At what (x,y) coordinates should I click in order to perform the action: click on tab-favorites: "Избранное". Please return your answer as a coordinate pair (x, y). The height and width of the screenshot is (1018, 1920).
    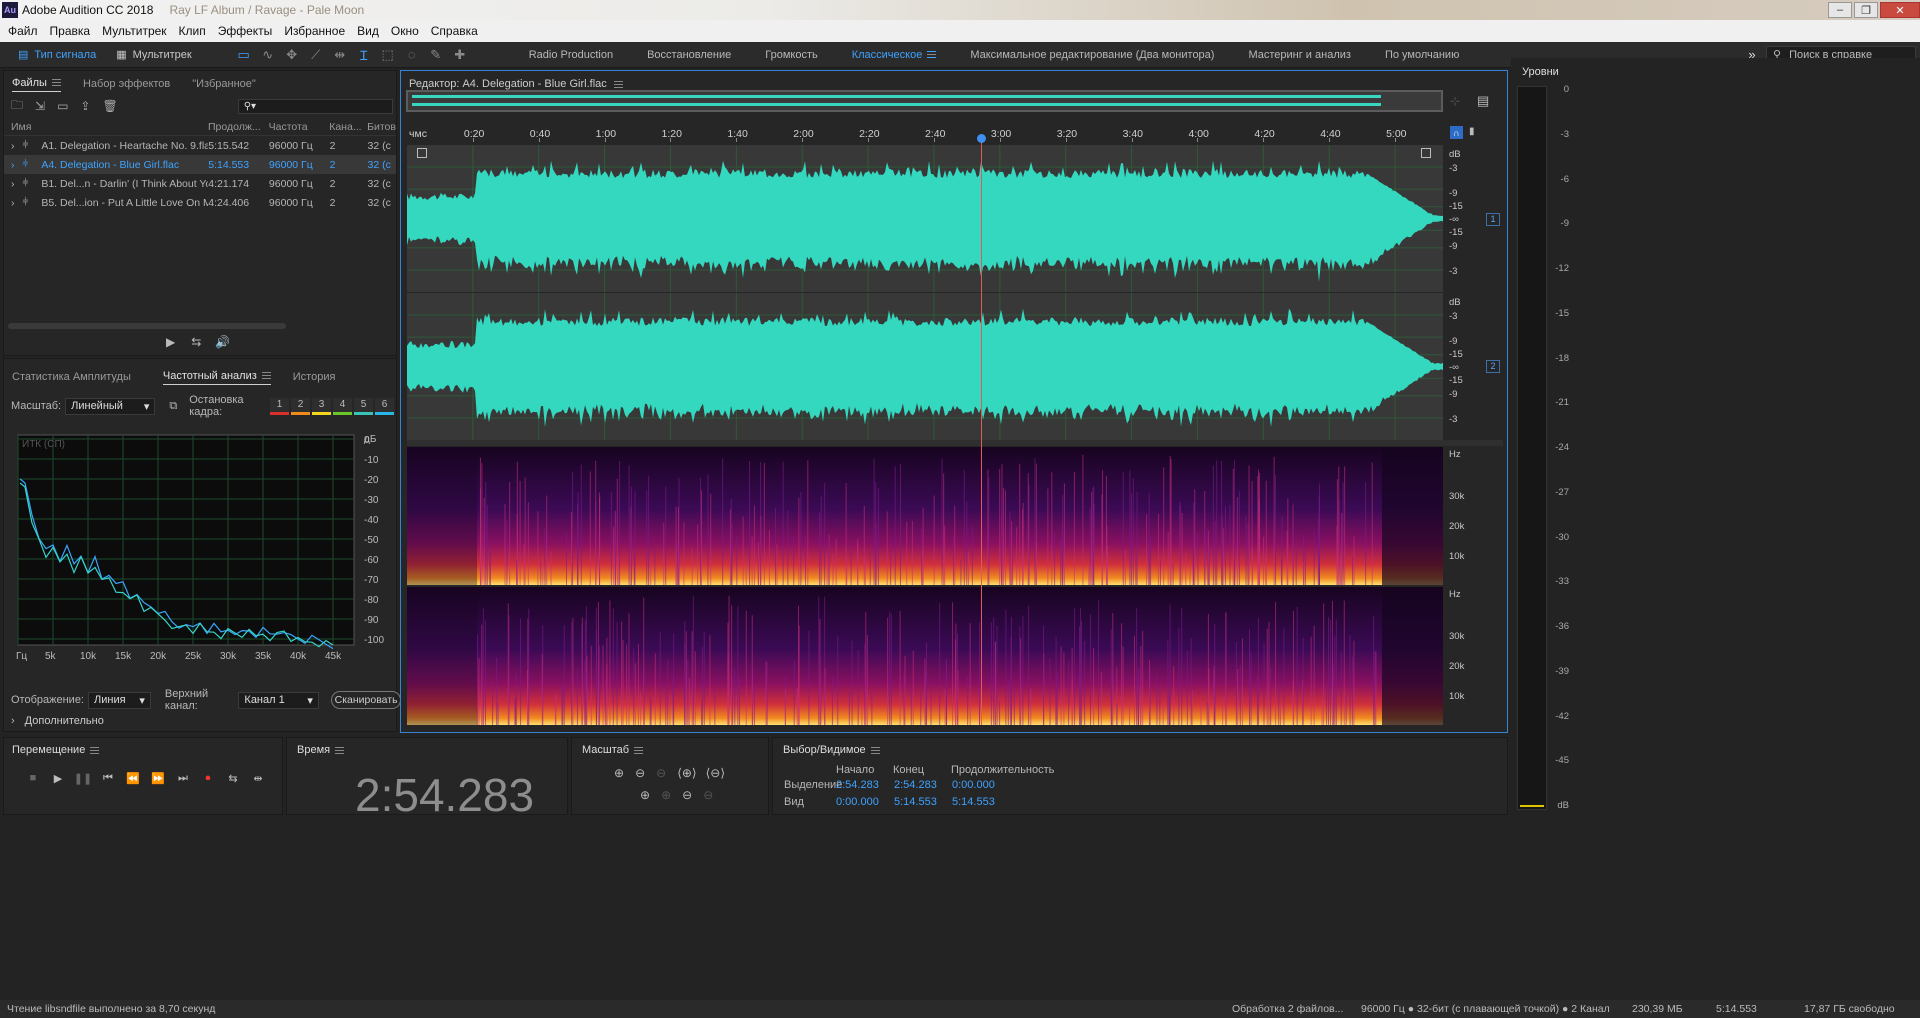
    Looking at the image, I should click on (224, 84).